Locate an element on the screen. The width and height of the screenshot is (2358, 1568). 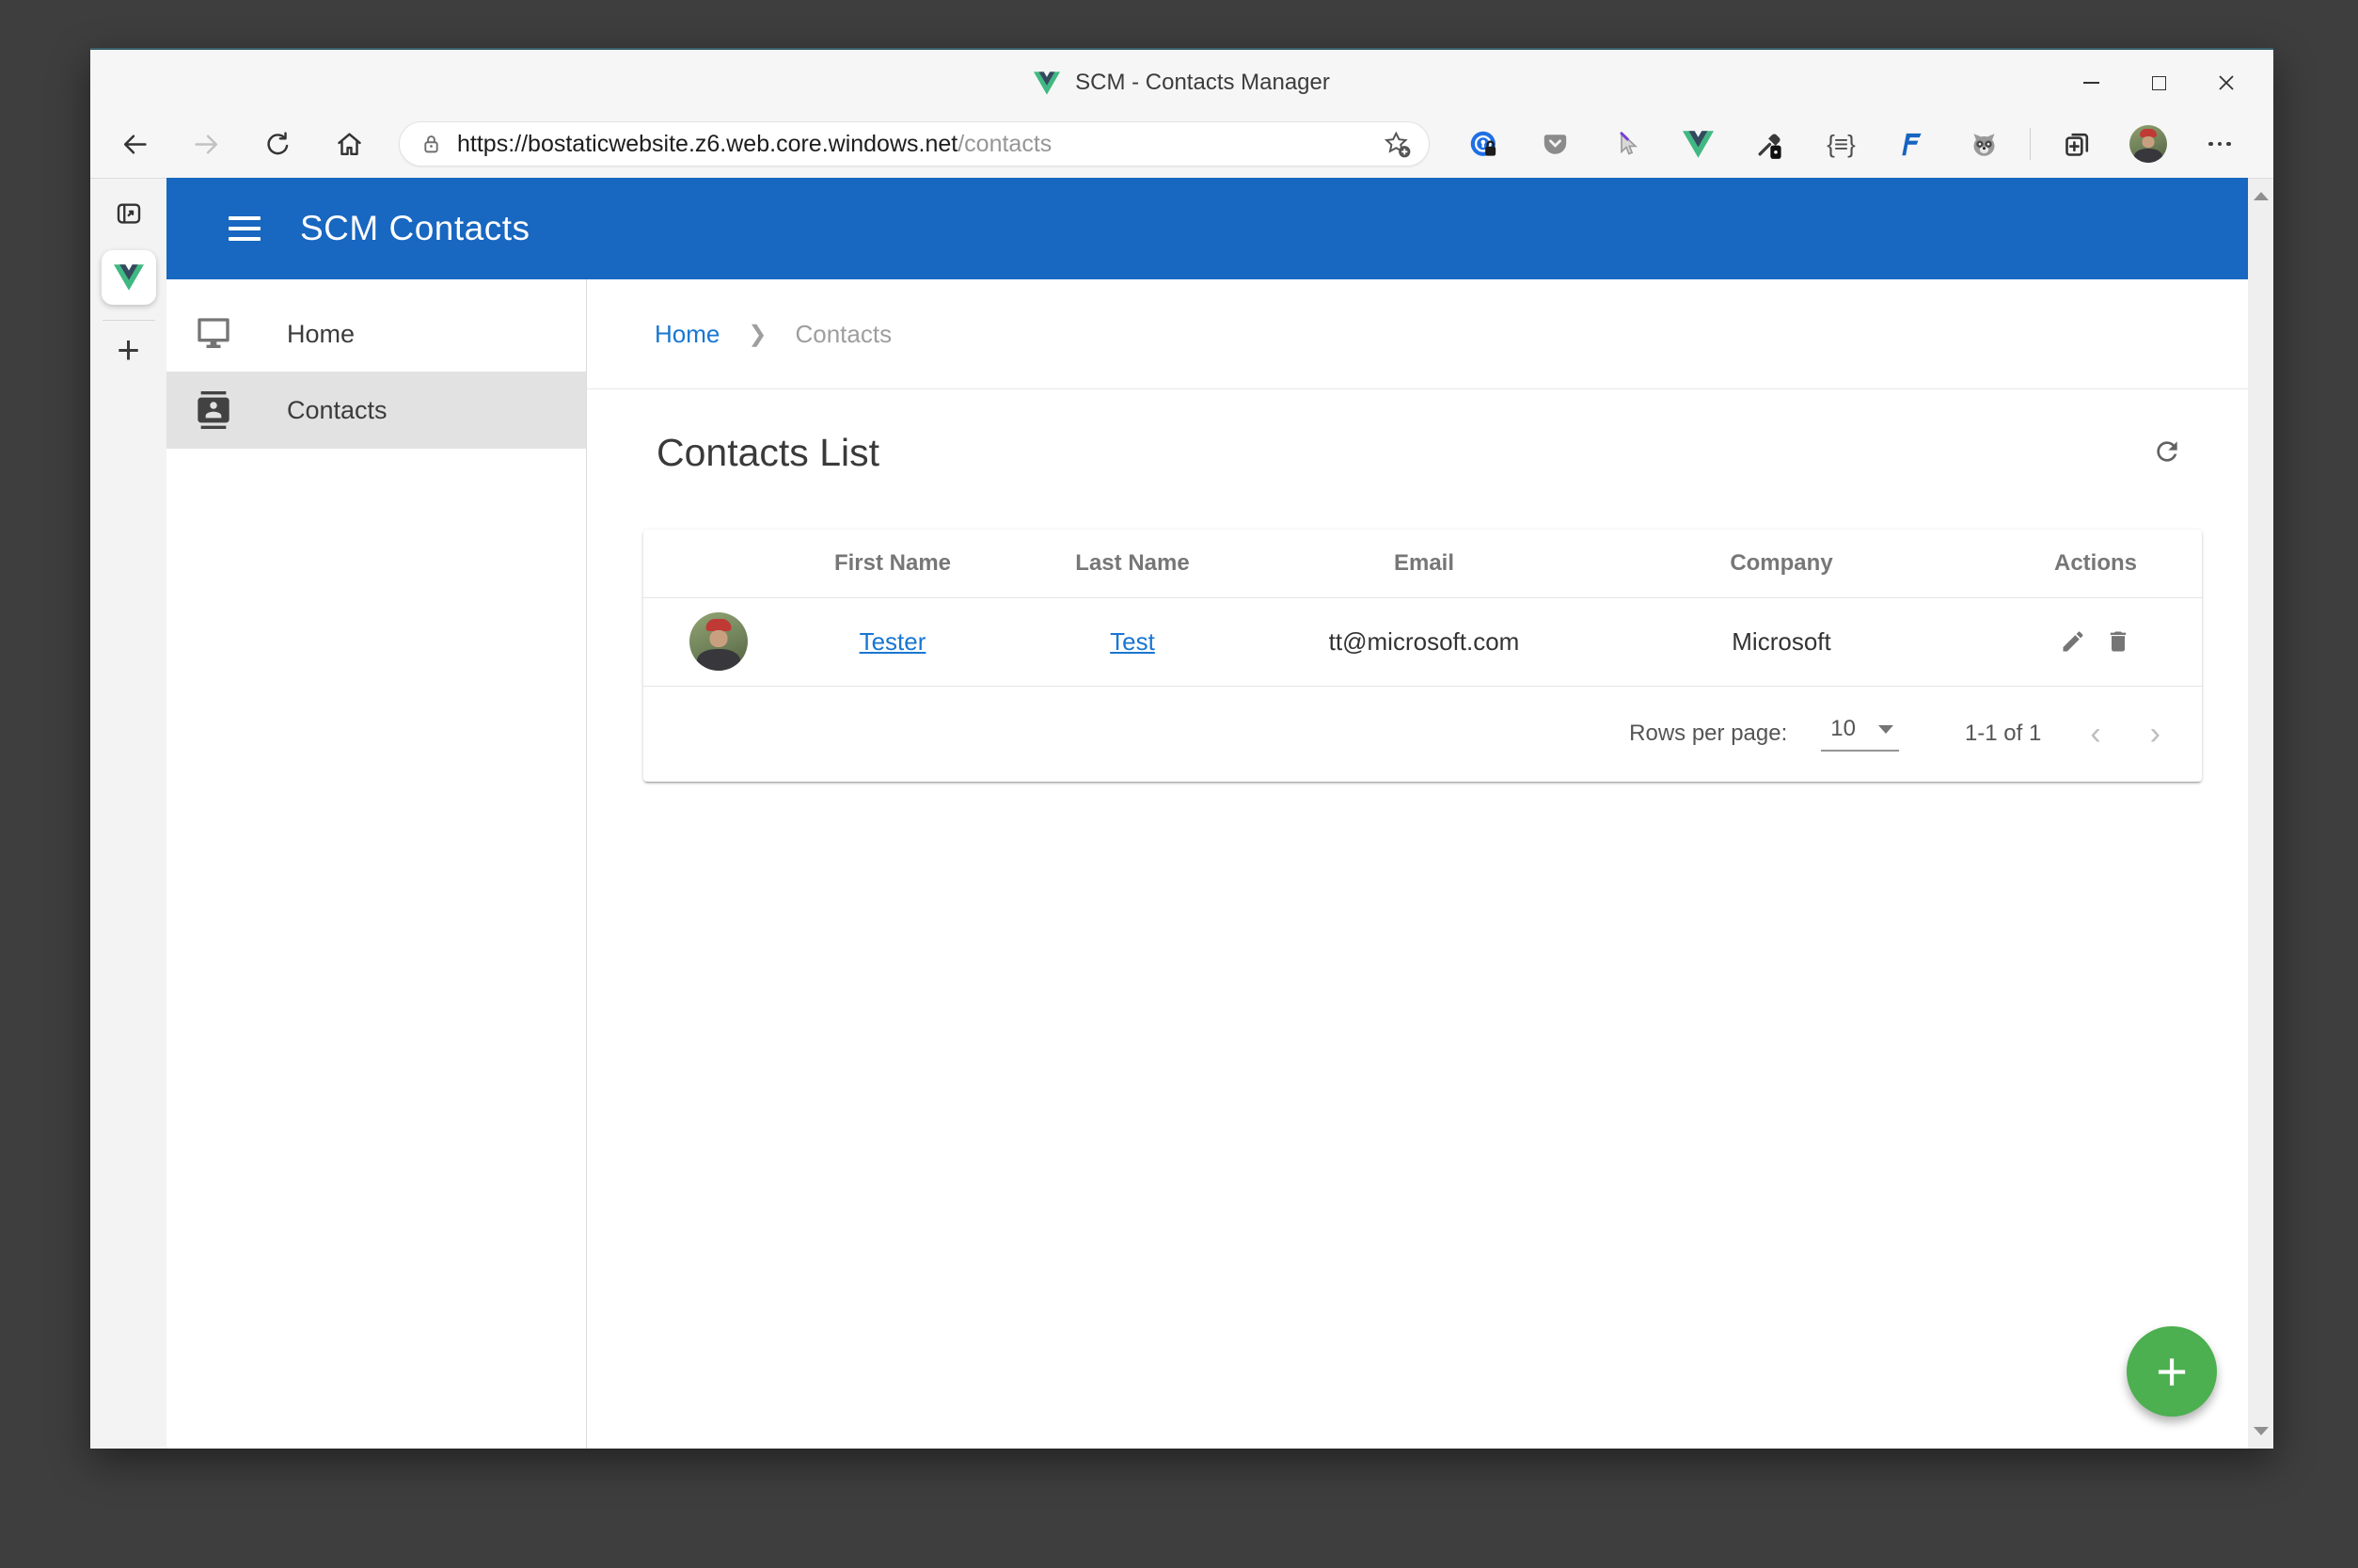
active-tab-vue is located at coordinates (128, 277).